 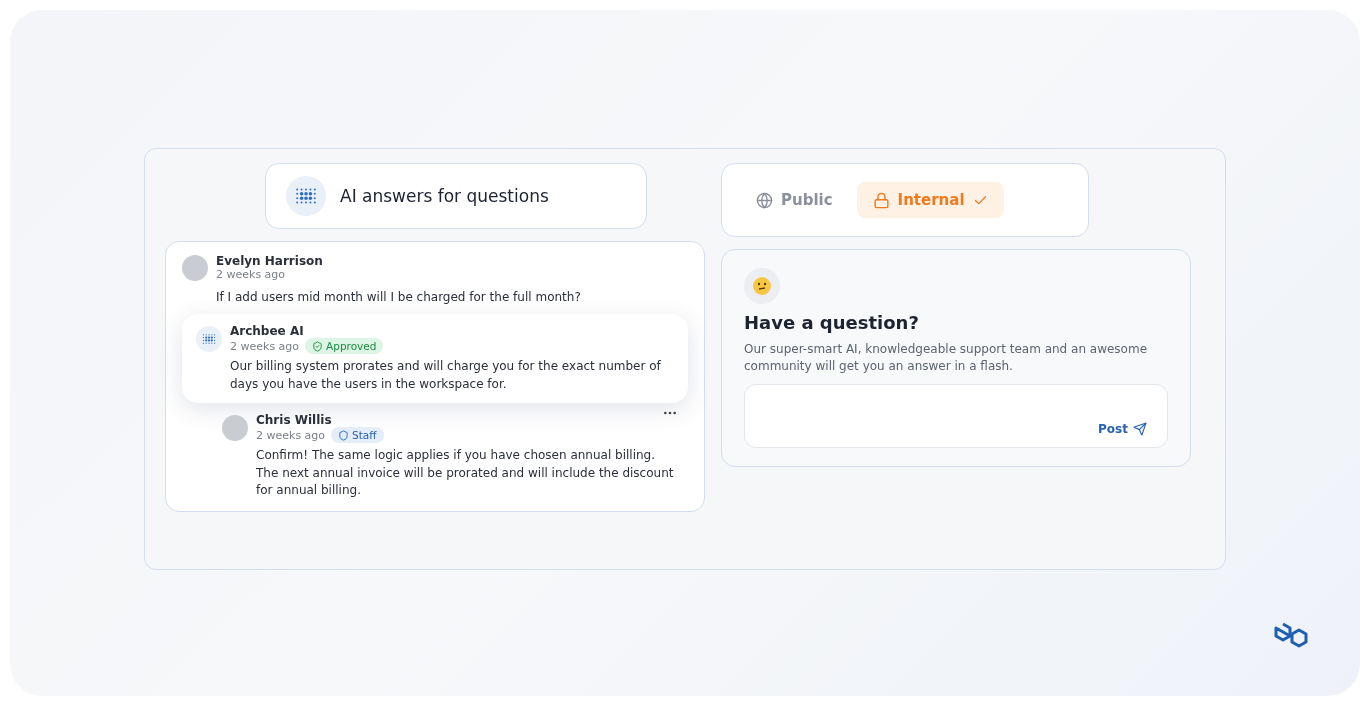 I want to click on reply-text: Our billing system prorates and will charge you for the exact number of days you have the users in the workspace for., so click(x=445, y=375).